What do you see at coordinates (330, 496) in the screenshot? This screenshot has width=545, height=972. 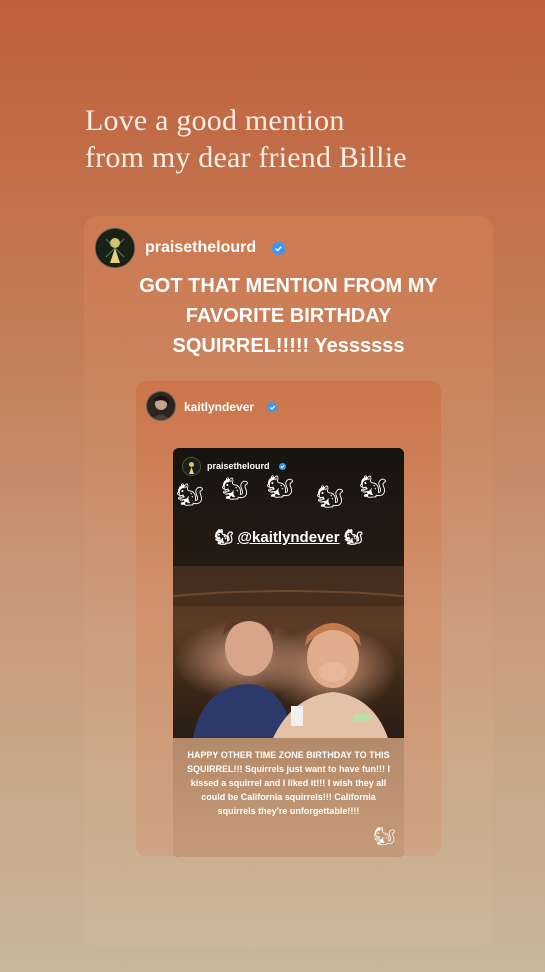 I see `squirrel-eating-sticker-icon: 🐿` at bounding box center [330, 496].